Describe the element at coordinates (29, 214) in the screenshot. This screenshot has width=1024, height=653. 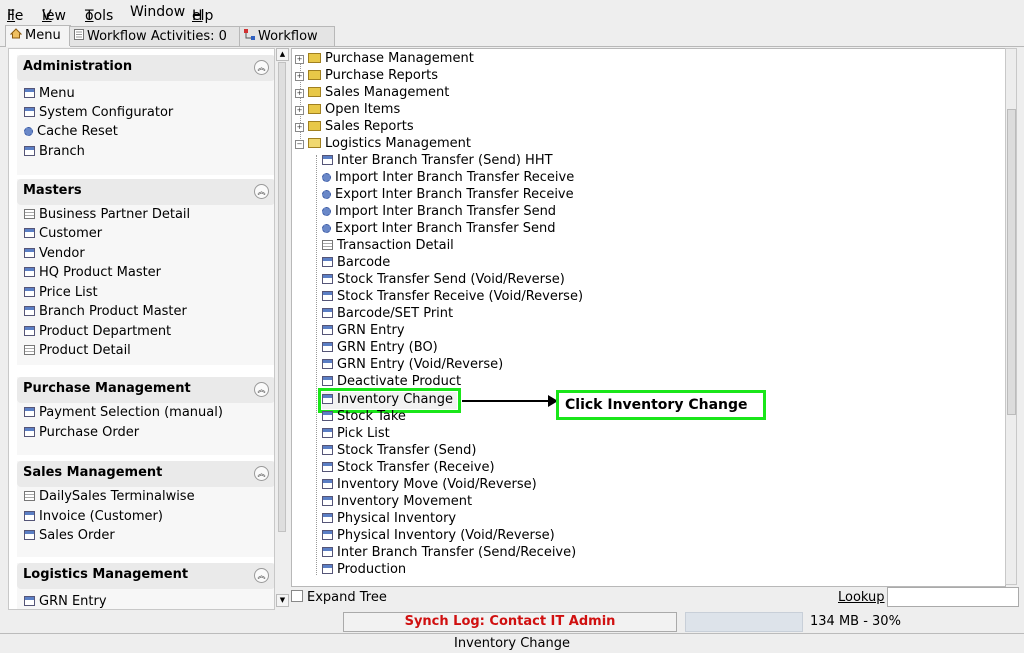
I see `report-icon` at that location.